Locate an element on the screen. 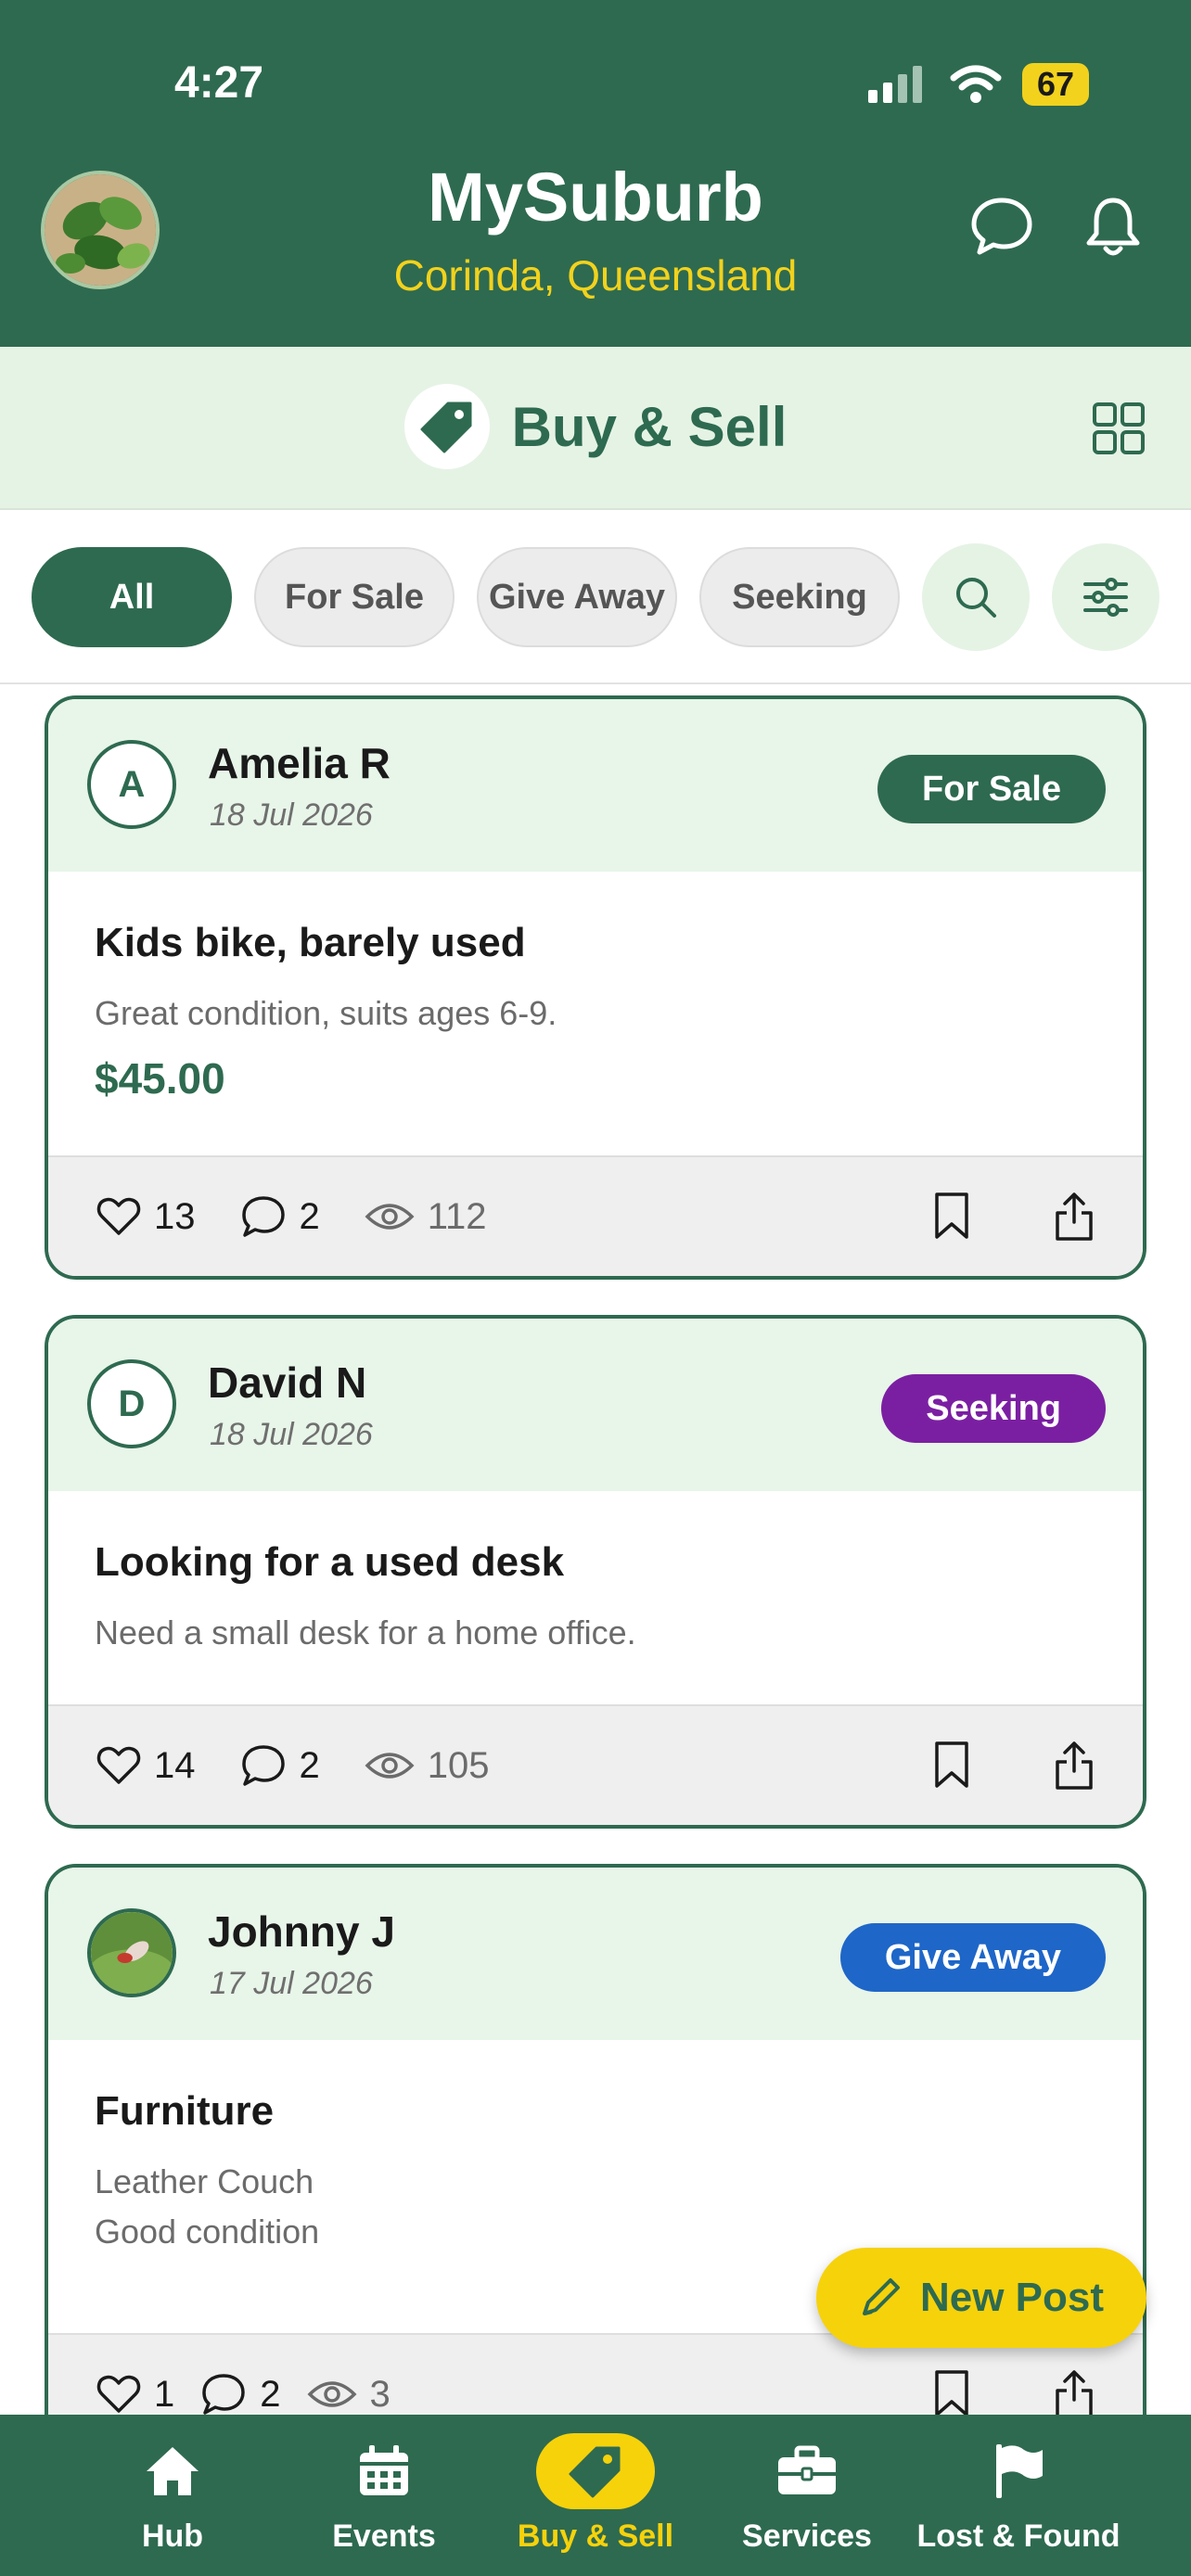 Image resolution: width=1191 pixels, height=2576 pixels. like-button: 13 is located at coordinates (146, 1217).